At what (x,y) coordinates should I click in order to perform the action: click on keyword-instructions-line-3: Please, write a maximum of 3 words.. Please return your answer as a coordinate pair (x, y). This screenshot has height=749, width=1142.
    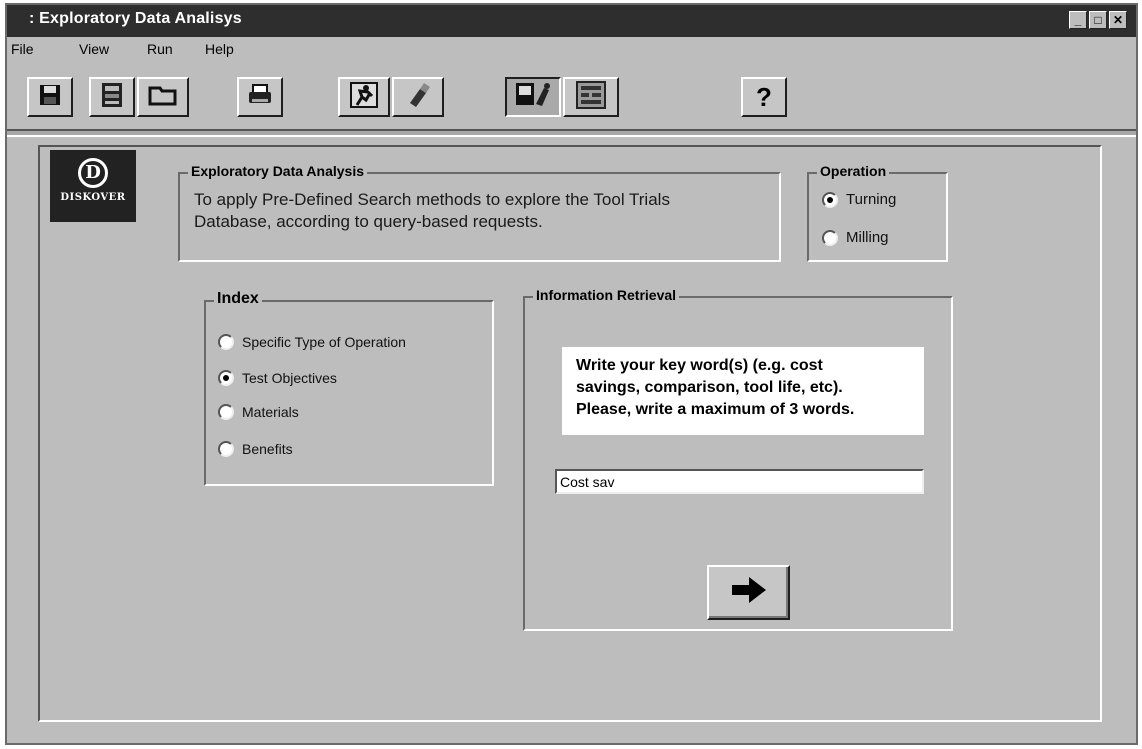
    Looking at the image, I should click on (715, 409).